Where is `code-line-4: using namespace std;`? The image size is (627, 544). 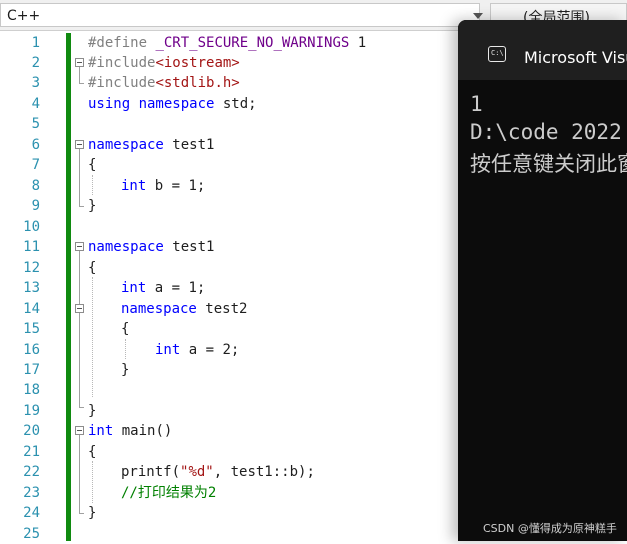 code-line-4: using namespace std; is located at coordinates (172, 104).